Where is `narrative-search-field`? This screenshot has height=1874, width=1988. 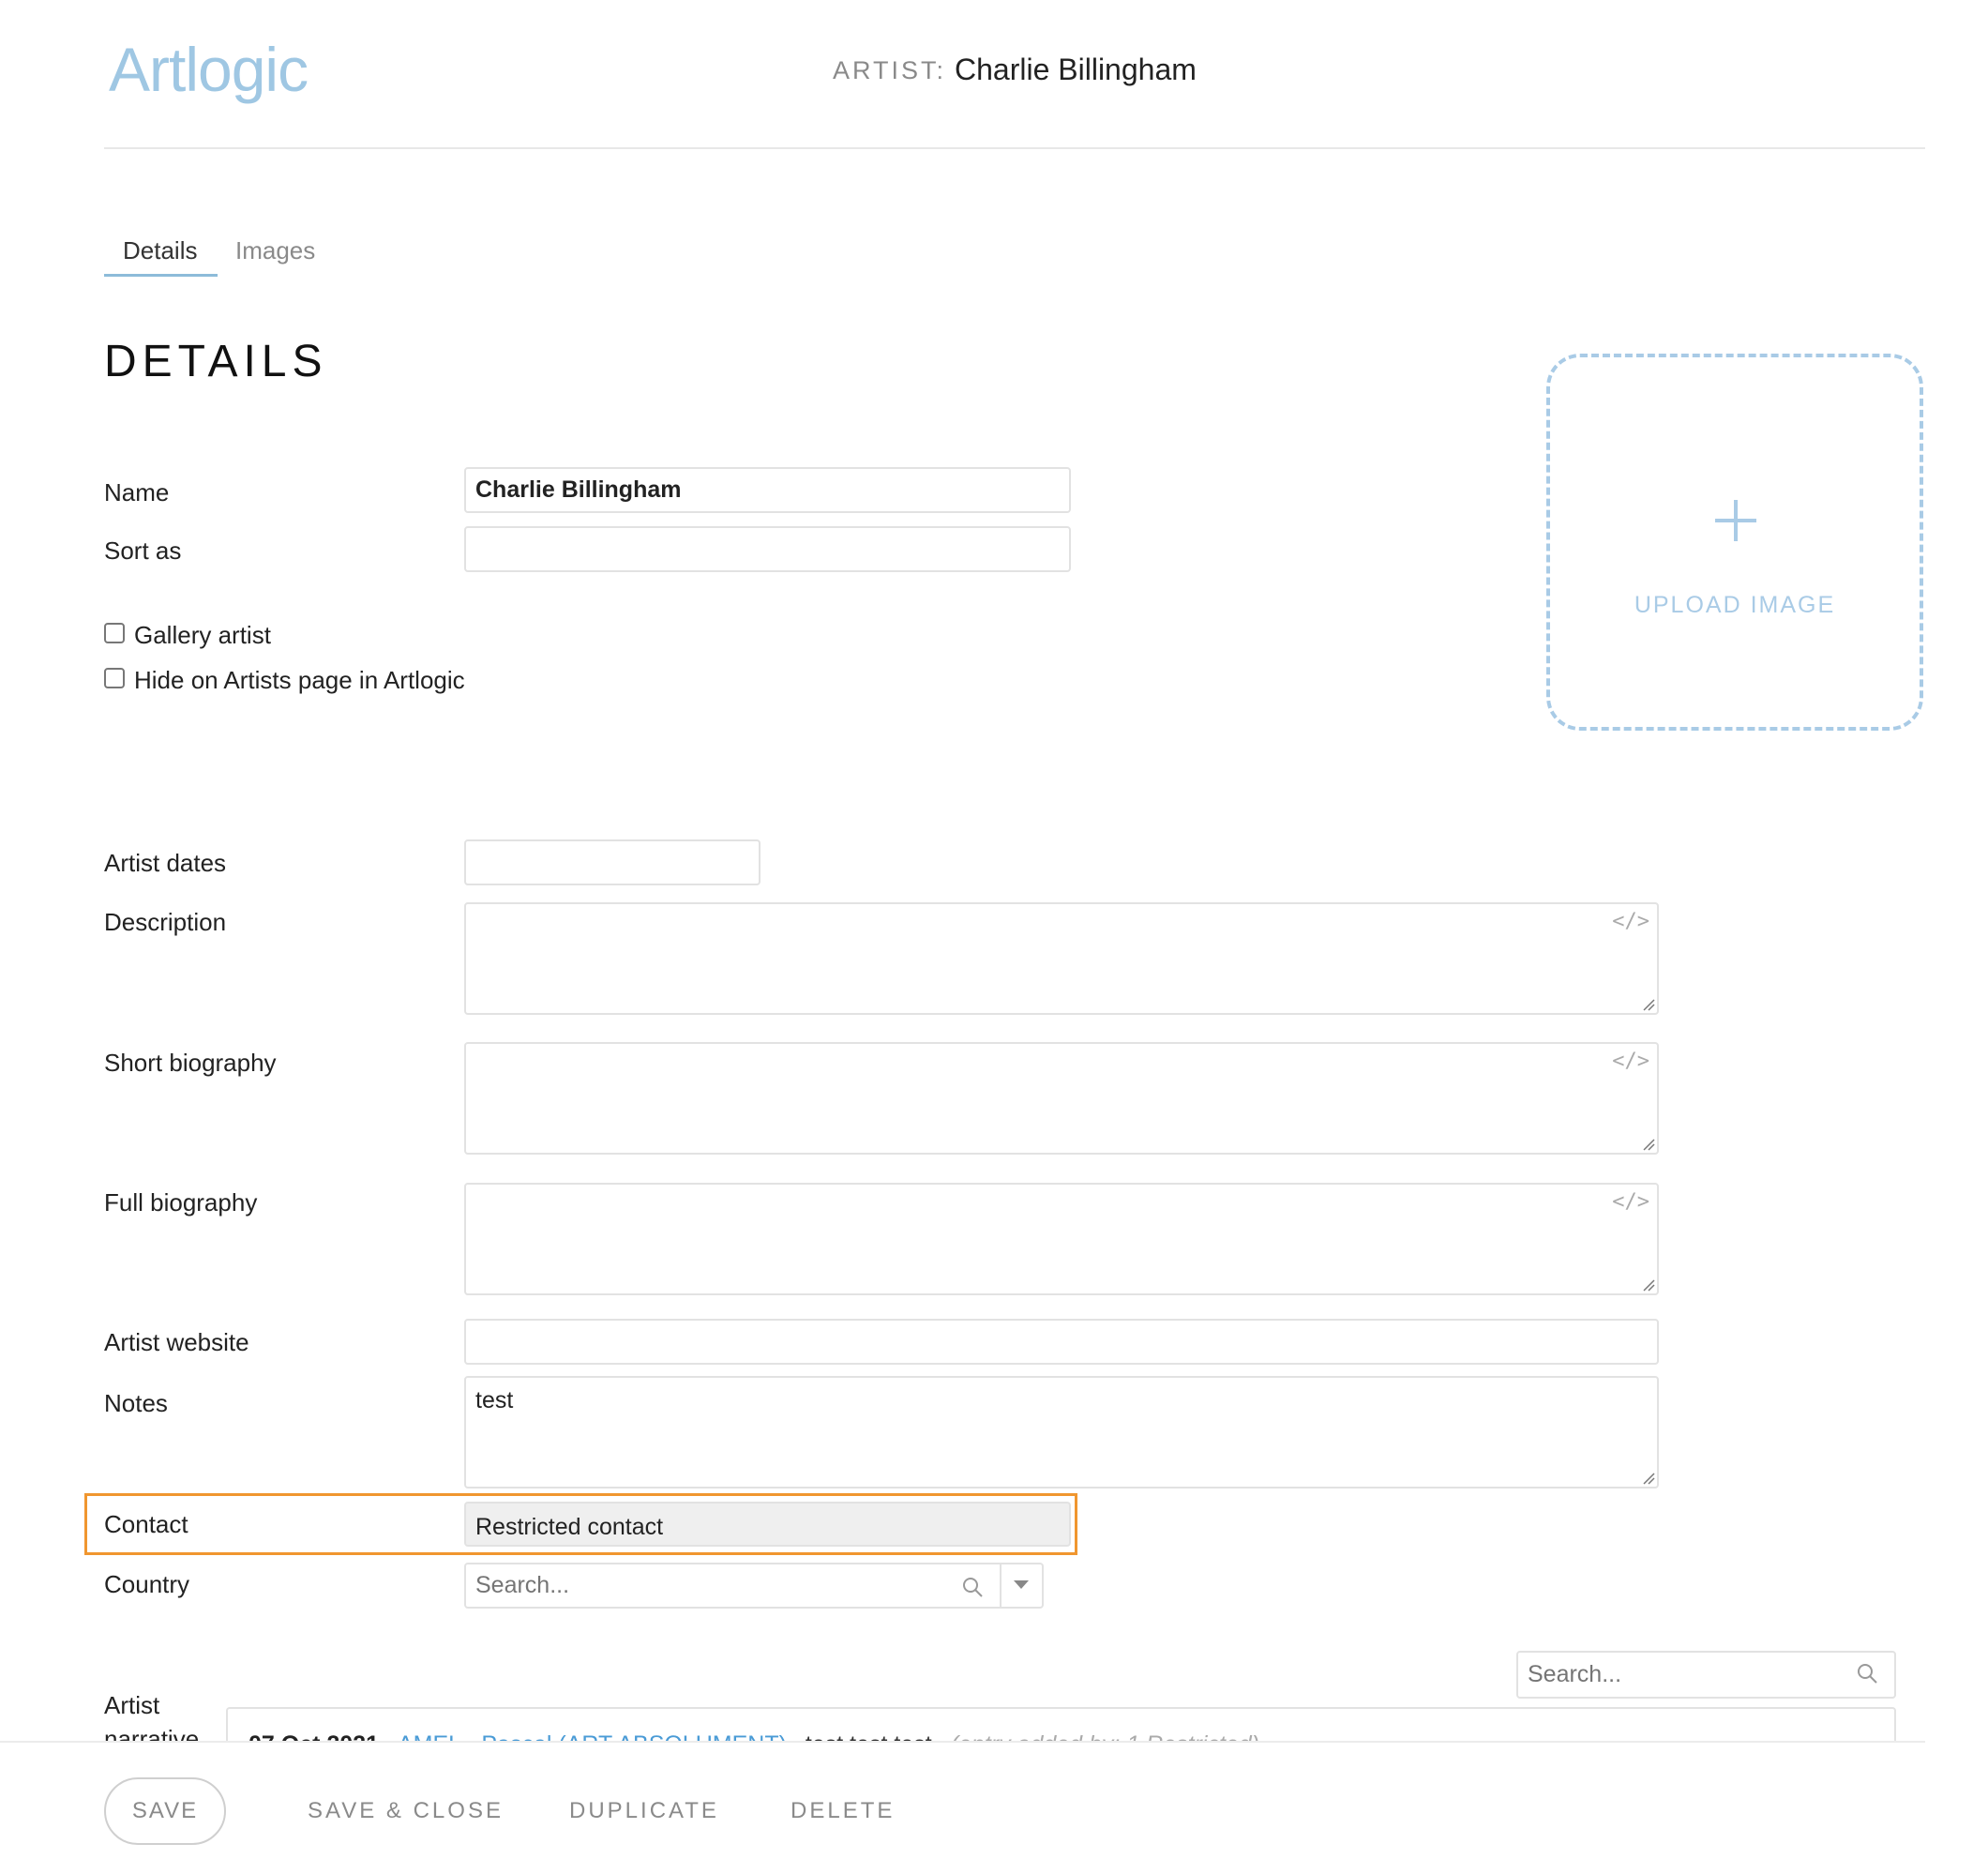
narrative-search-field is located at coordinates (1706, 1675).